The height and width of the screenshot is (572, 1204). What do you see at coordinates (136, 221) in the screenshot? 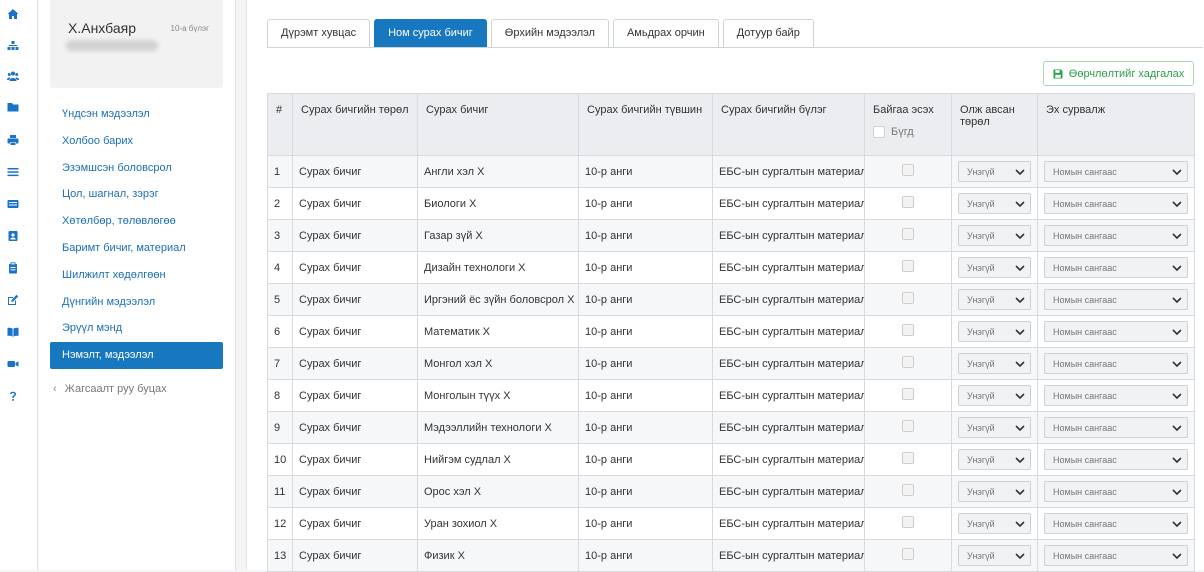
I see `sidebar-item-programs: Хөтөлбөр, төлөвлөгөө` at bounding box center [136, 221].